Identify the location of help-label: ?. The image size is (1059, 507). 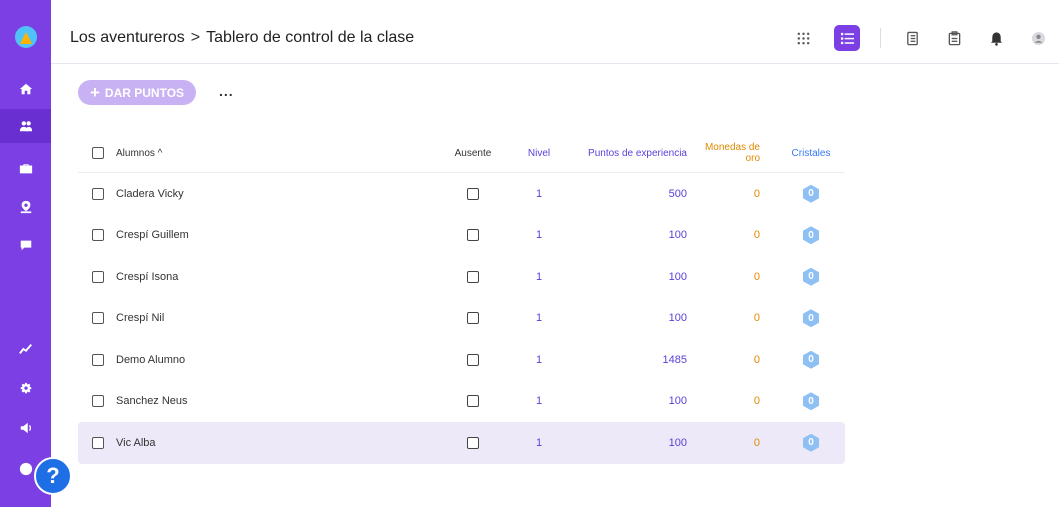
(53, 475).